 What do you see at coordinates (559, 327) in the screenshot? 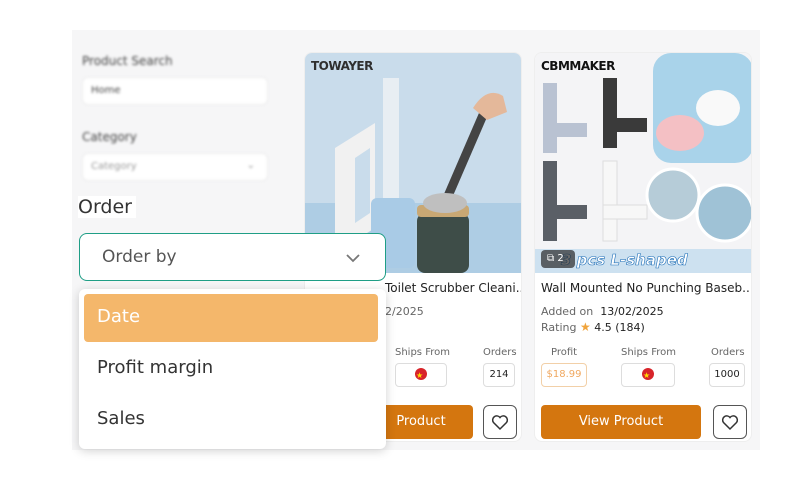
I see `rating-label: Rating` at bounding box center [559, 327].